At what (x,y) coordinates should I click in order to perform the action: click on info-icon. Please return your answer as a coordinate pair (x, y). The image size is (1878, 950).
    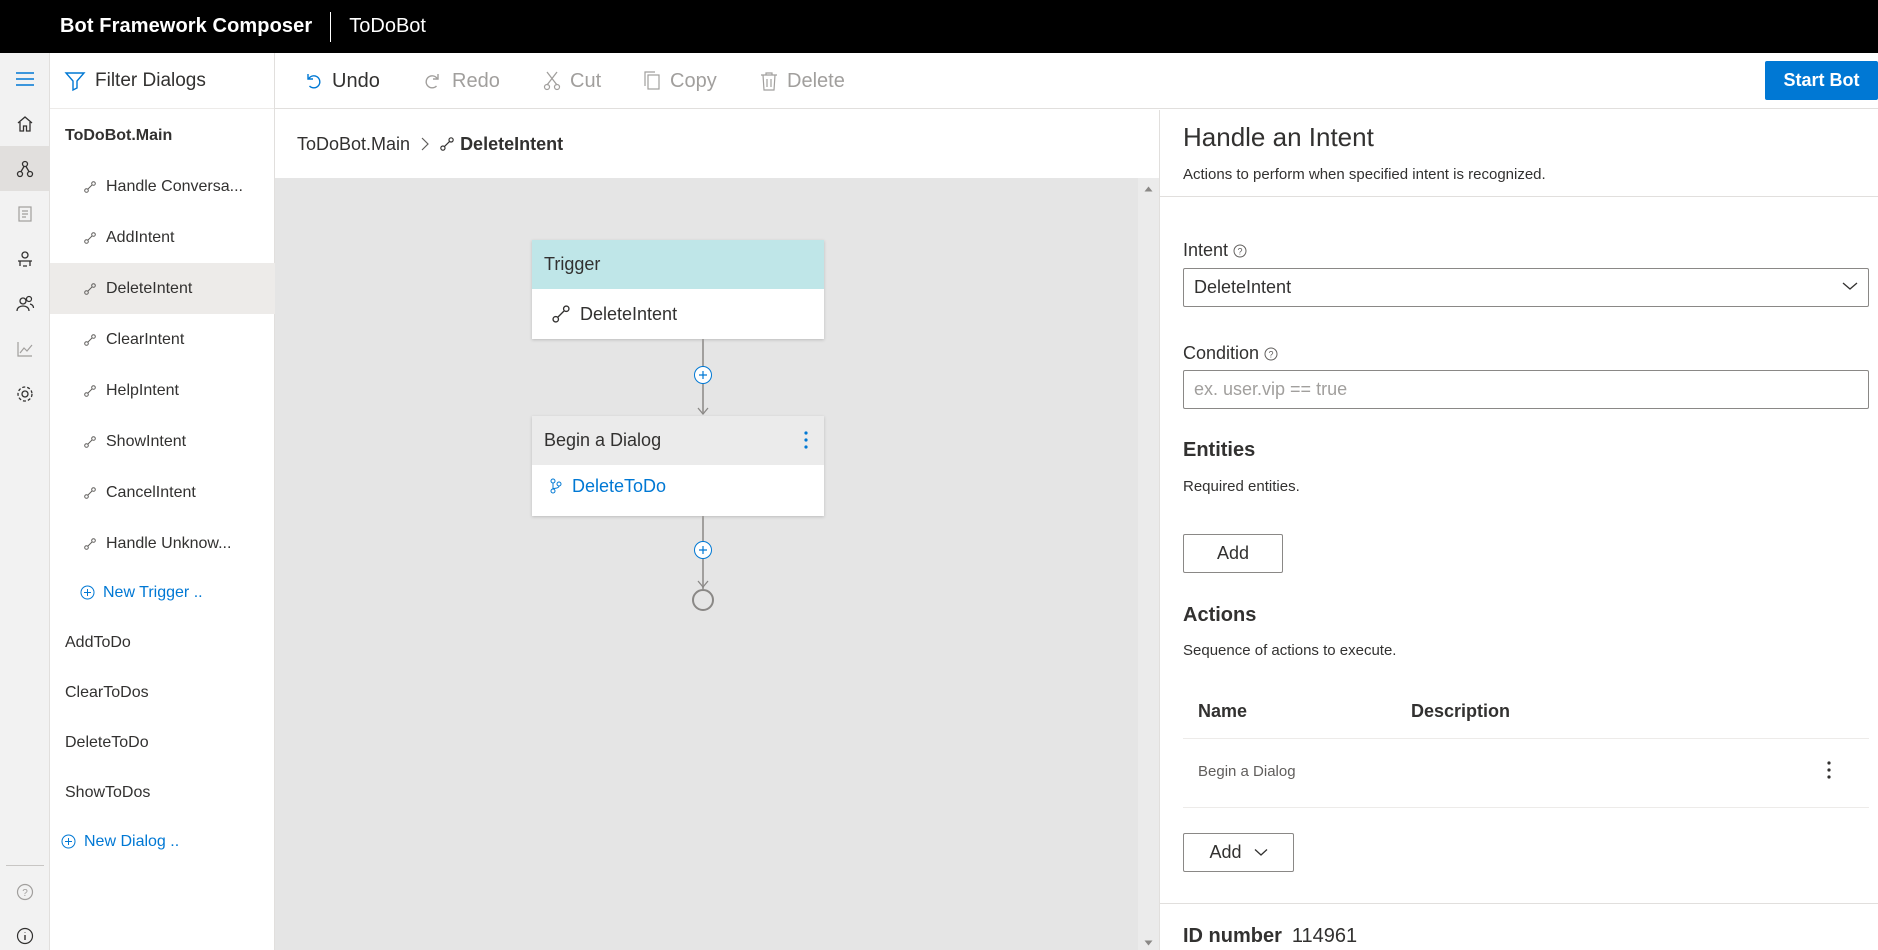
    Looking at the image, I should click on (25, 931).